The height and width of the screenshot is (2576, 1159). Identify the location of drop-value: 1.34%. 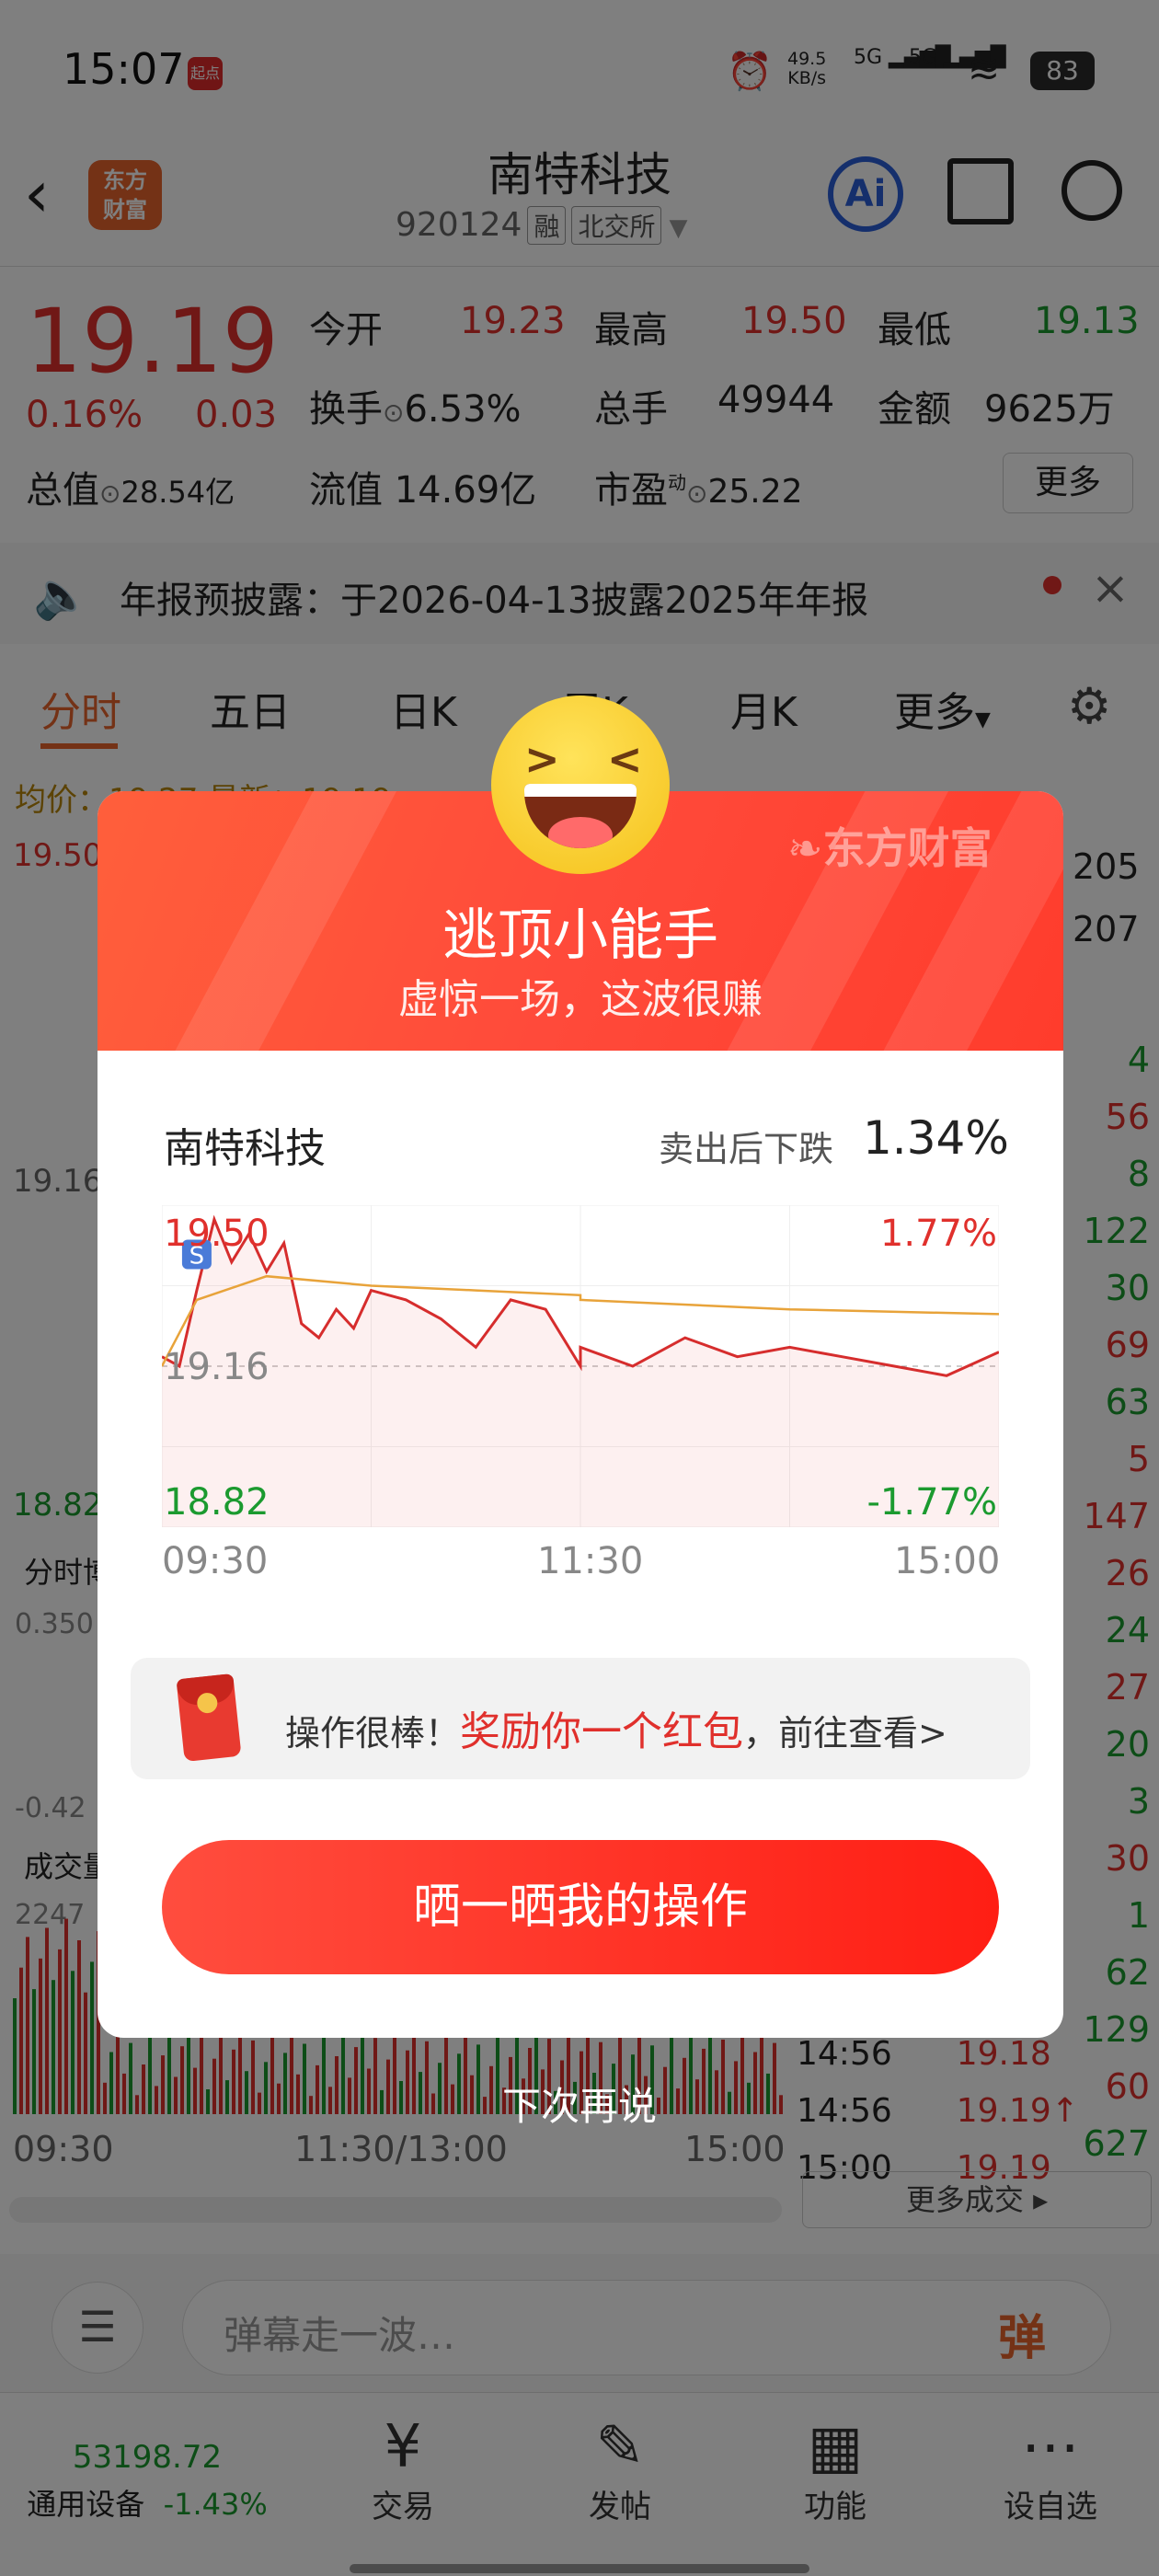
(936, 1138).